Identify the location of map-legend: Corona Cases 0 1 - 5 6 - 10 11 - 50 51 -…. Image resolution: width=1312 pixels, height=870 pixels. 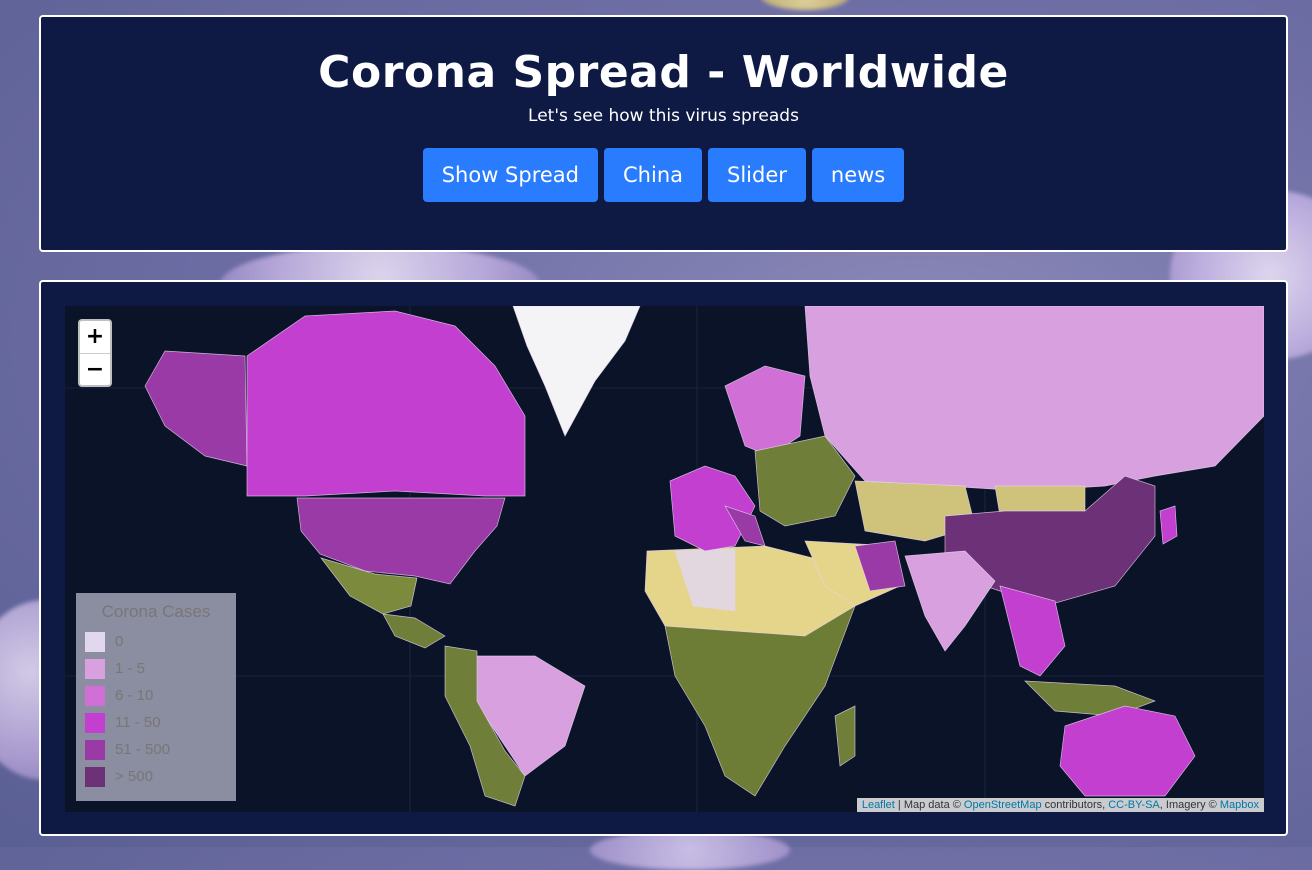
(156, 697).